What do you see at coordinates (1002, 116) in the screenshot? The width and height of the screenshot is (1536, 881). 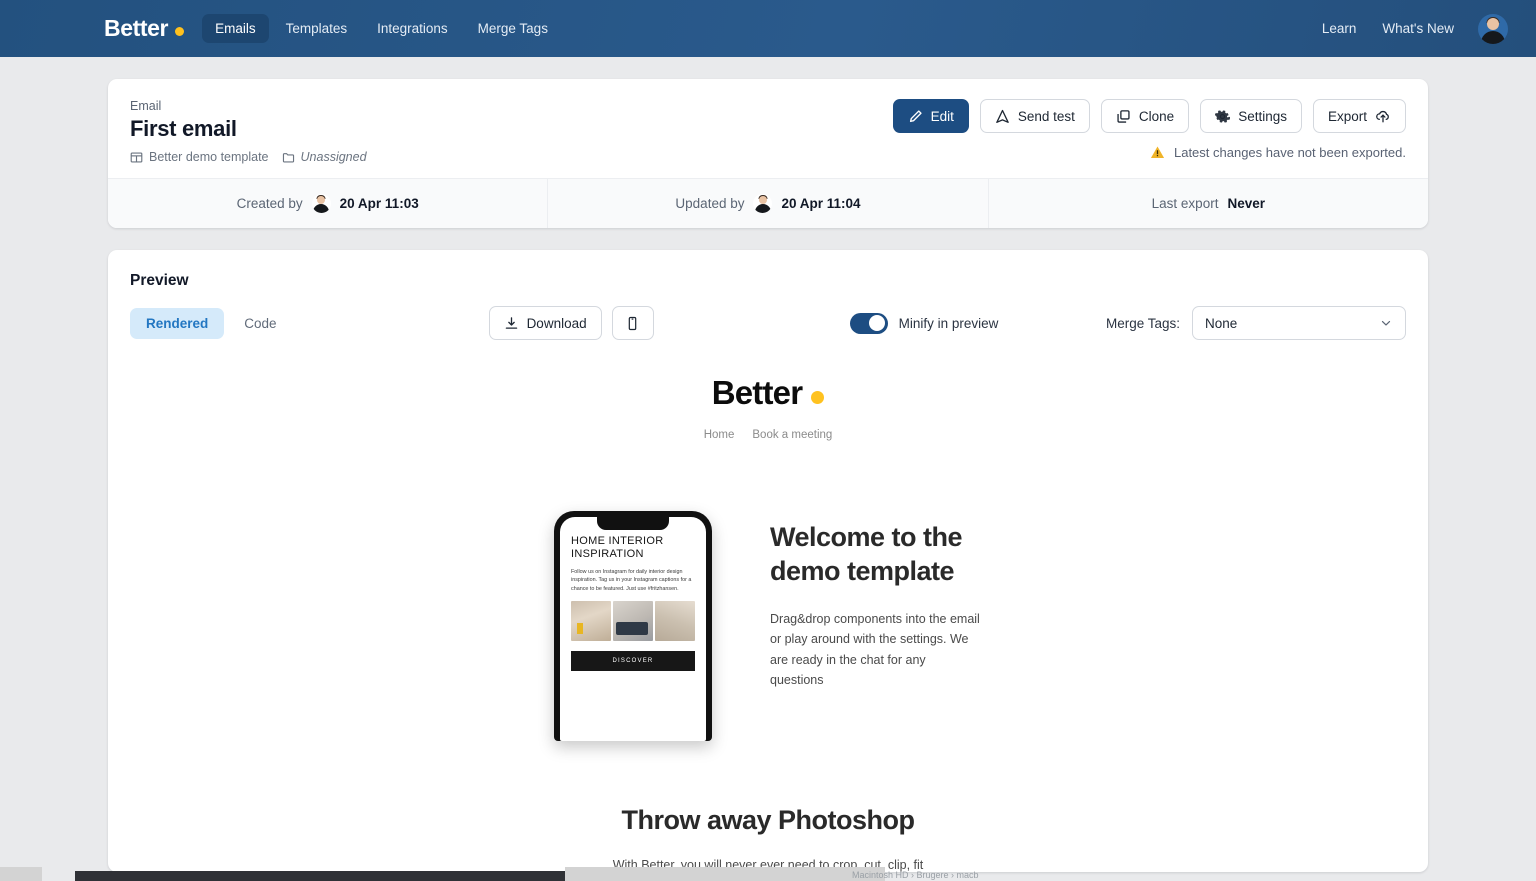 I see `send-test-icon` at bounding box center [1002, 116].